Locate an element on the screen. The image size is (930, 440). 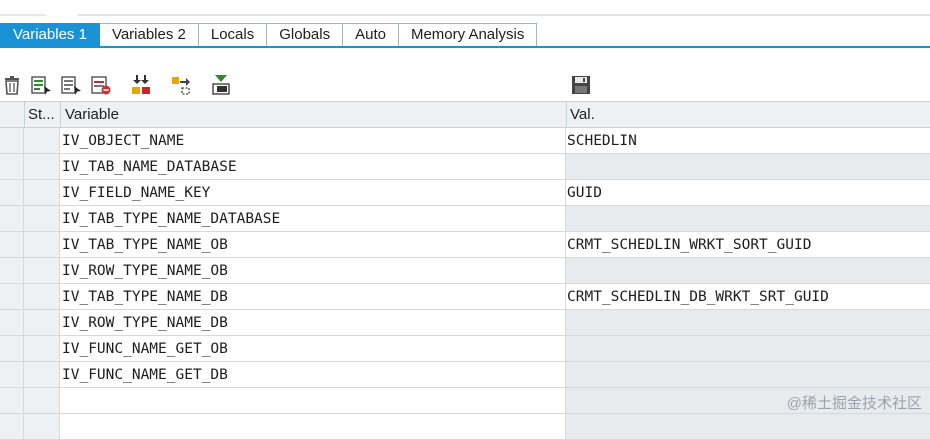
variable-value-cell: CRMT_SCHEDLIN_DB_WRKT_SRT_GUID is located at coordinates (748, 297).